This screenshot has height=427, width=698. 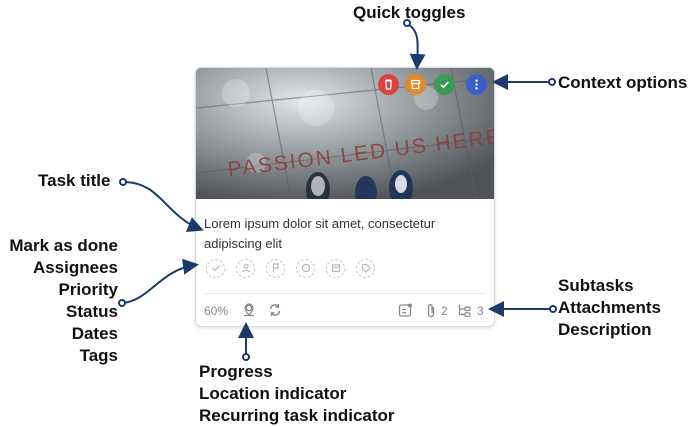 I want to click on arrow-start-left-group, so click(x=122, y=303).